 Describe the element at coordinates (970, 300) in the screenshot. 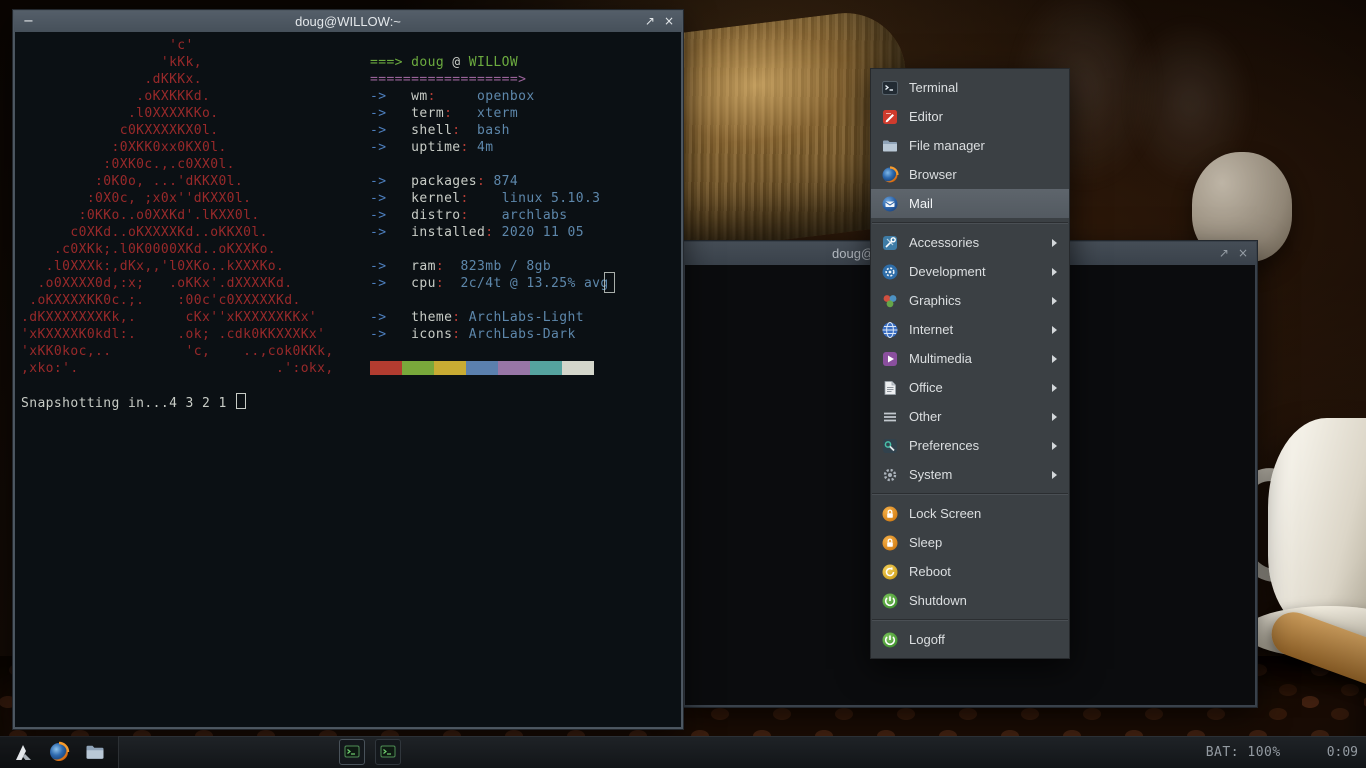

I see `menu-item-graphics: Graphics` at that location.